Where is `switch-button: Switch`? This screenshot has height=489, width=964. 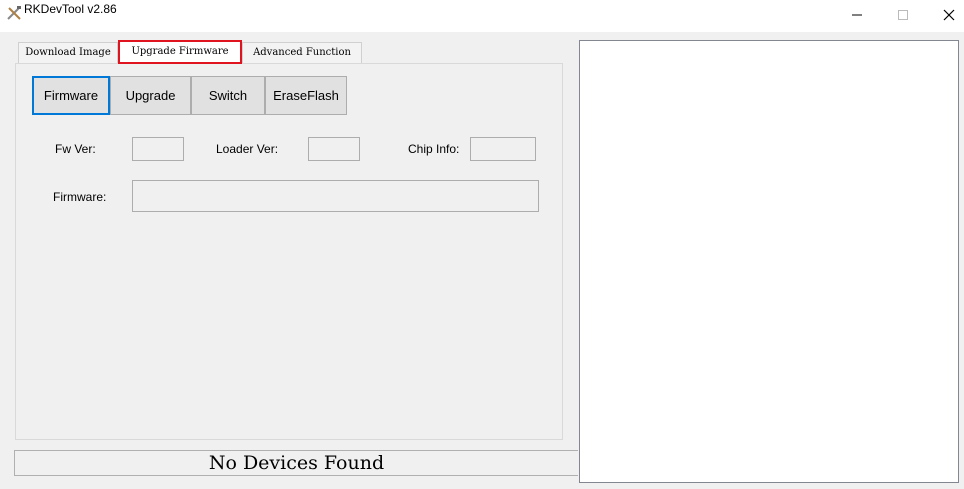
switch-button: Switch is located at coordinates (228, 95).